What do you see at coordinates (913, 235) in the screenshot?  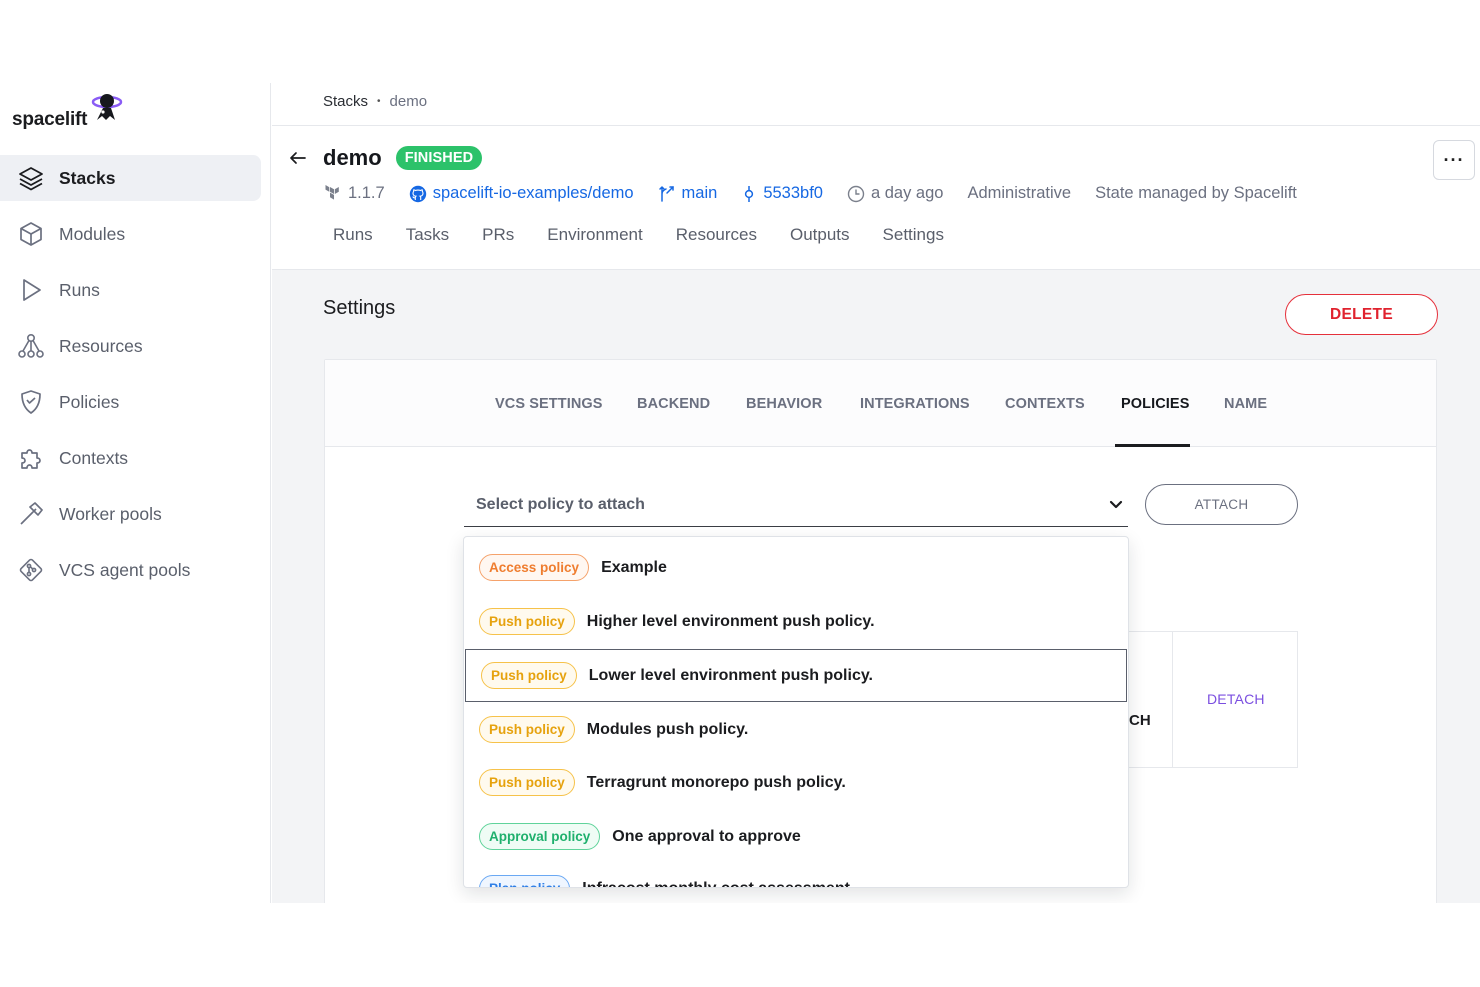 I see `tab-settings: Settings` at bounding box center [913, 235].